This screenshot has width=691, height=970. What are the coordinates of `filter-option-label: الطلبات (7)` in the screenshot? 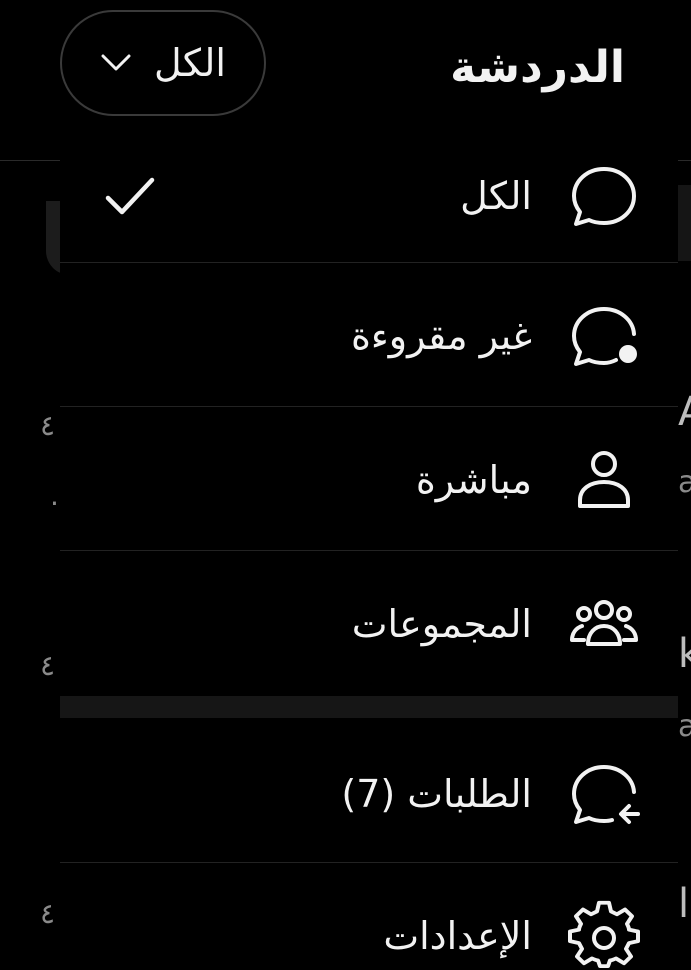 It's located at (436, 794).